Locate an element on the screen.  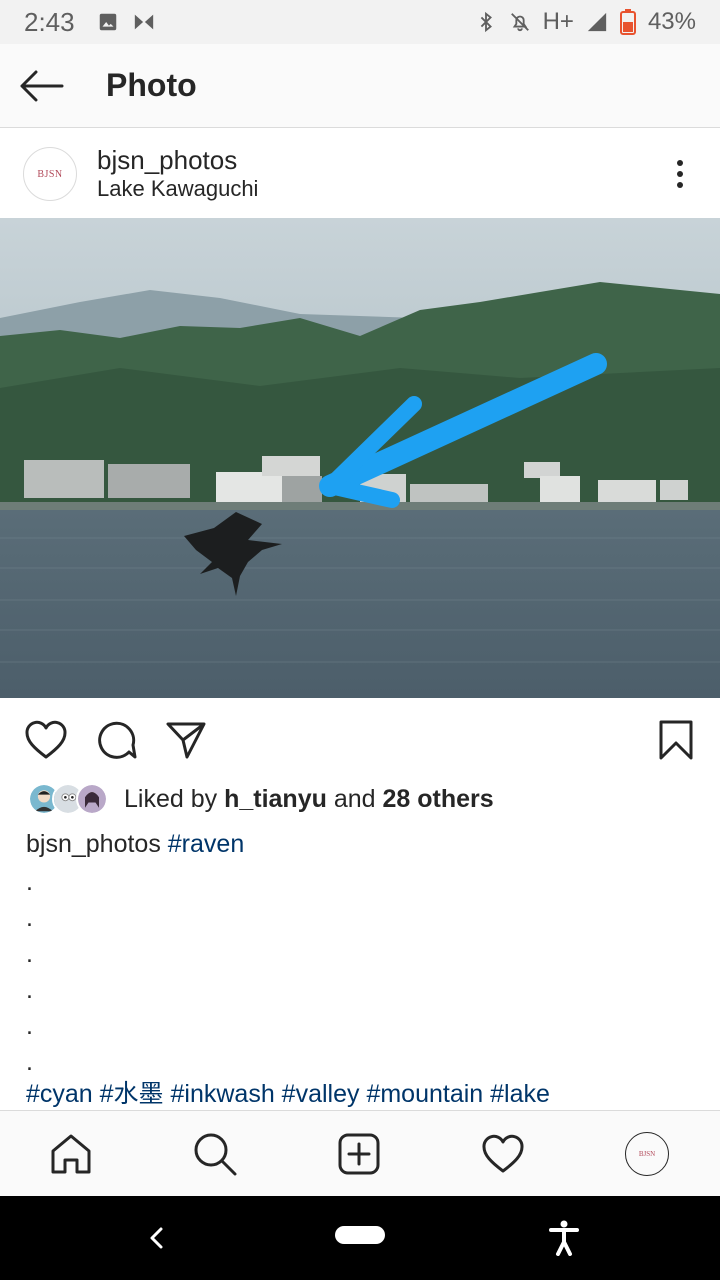
more-options-button is located at coordinates (680, 174).